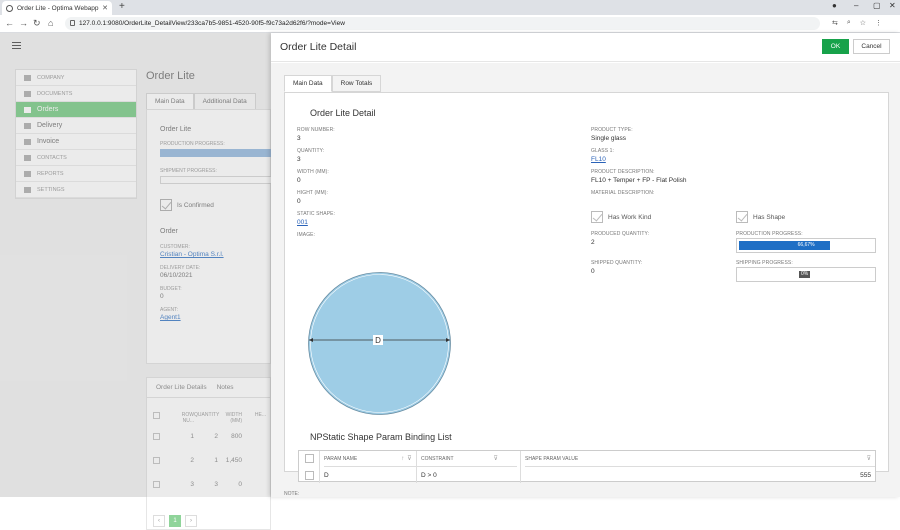  What do you see at coordinates (313, 193) in the screenshot?
I see `height-label: HIGHT (MM):` at bounding box center [313, 193].